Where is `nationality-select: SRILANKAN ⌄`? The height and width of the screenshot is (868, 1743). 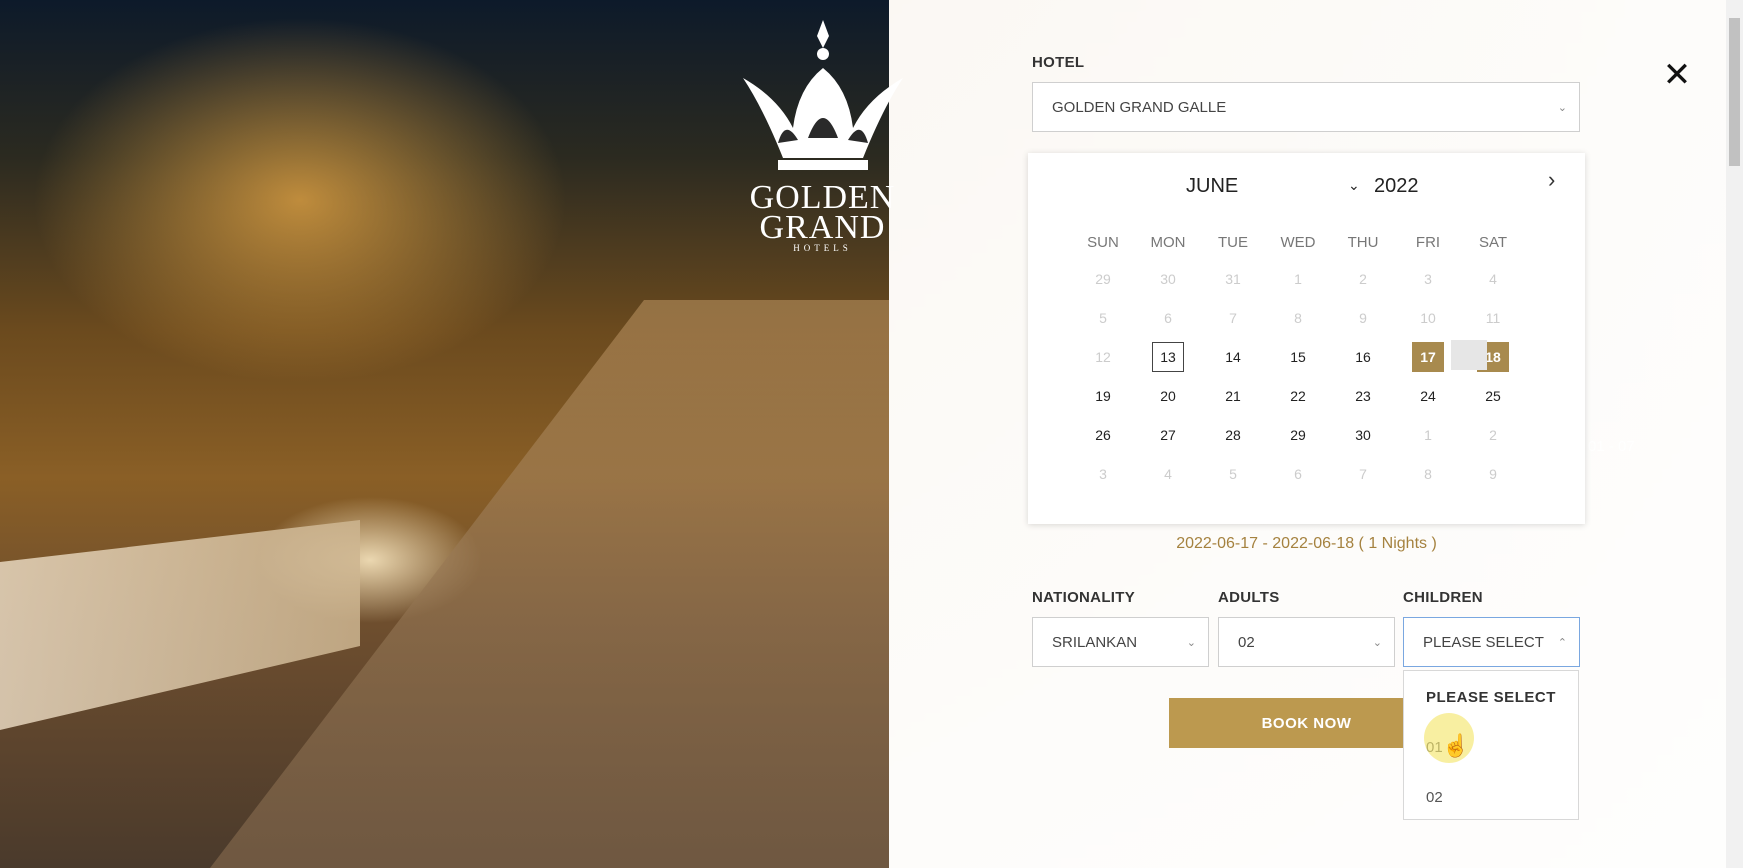 nationality-select: SRILANKAN ⌄ is located at coordinates (1120, 642).